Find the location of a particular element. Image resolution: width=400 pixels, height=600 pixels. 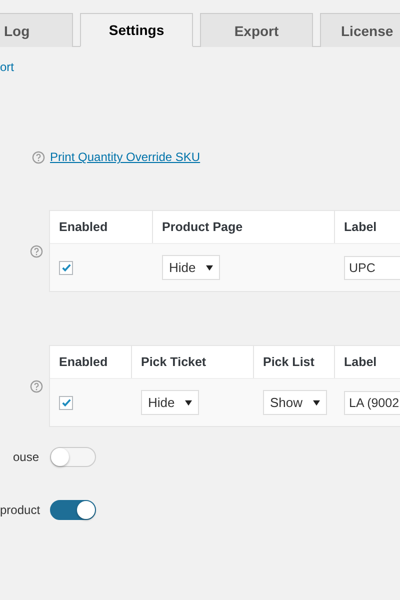

link: ort is located at coordinates (7, 67).